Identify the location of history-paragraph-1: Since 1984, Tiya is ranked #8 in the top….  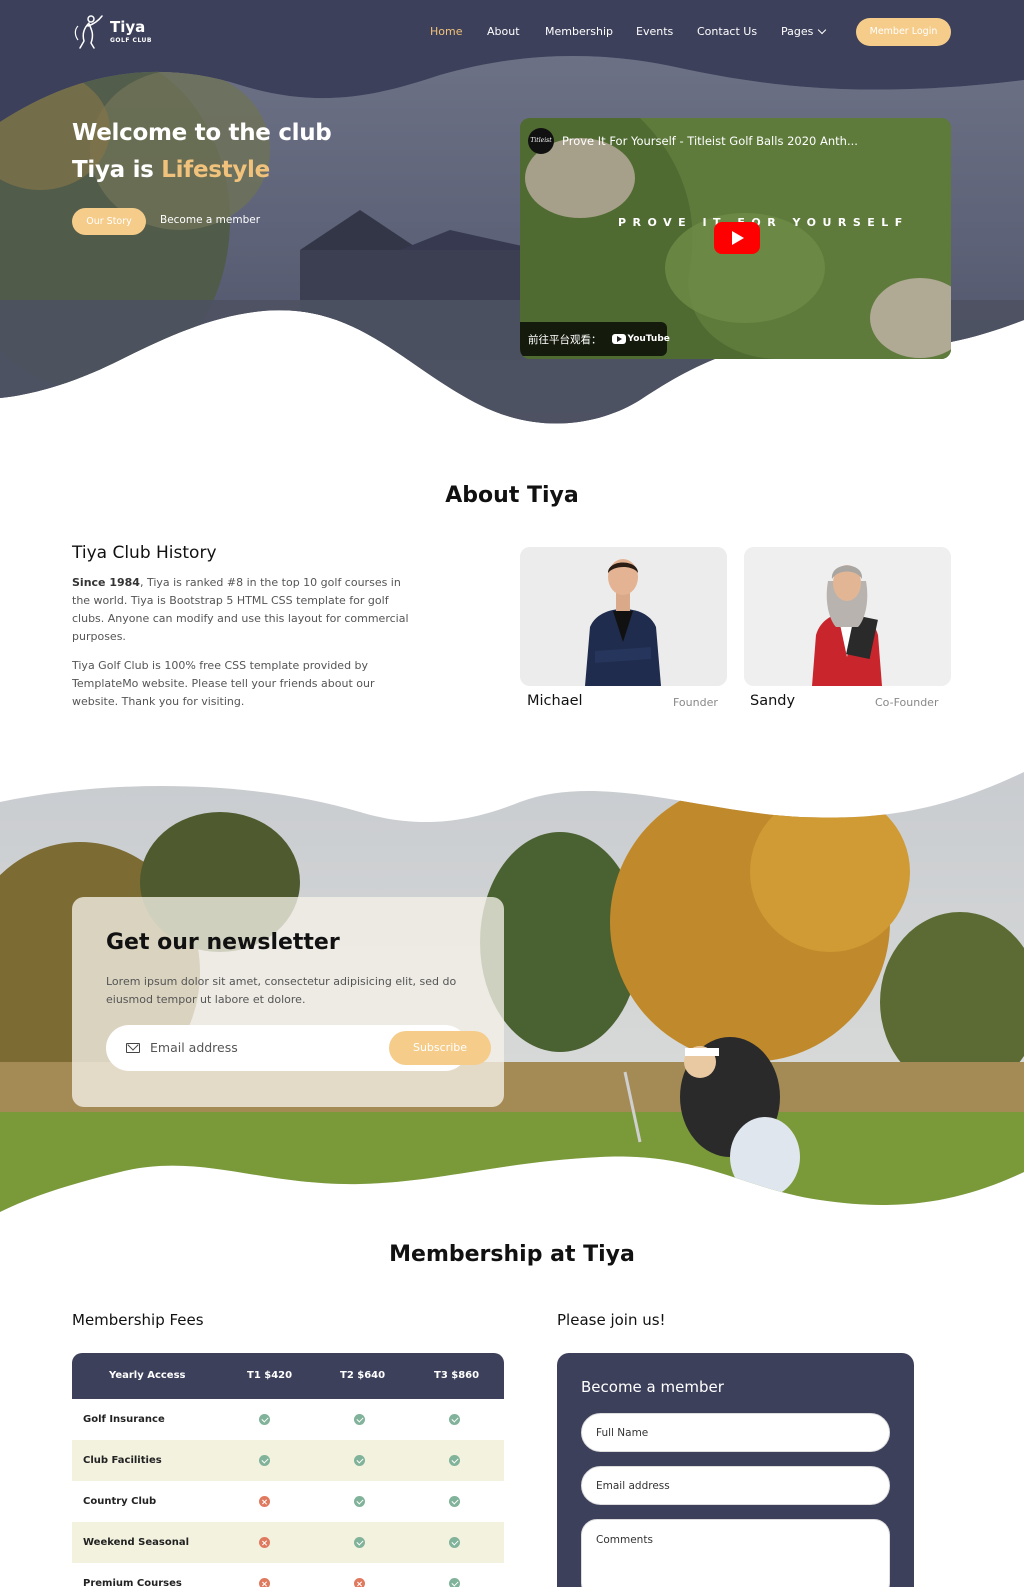
(247, 610).